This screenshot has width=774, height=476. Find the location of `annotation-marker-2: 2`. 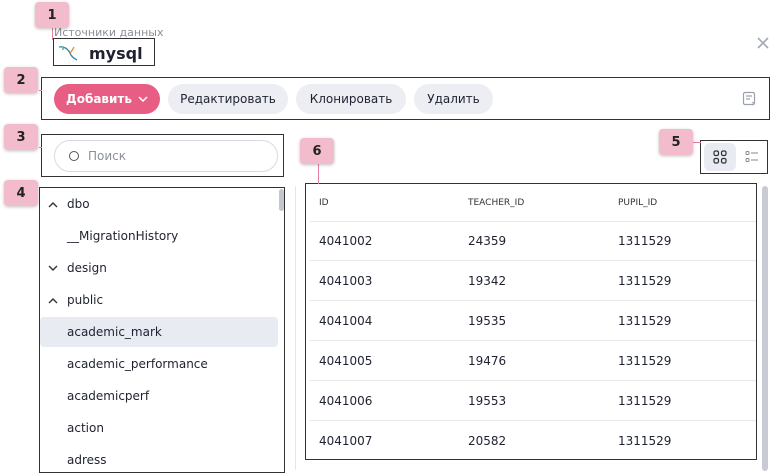

annotation-marker-2: 2 is located at coordinates (21, 80).